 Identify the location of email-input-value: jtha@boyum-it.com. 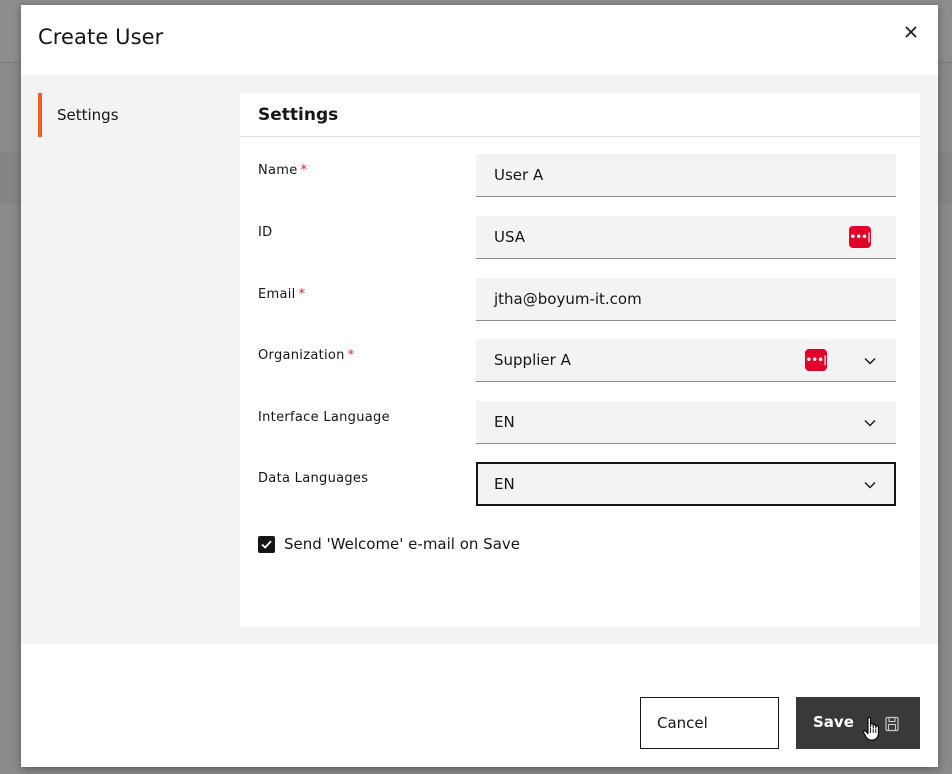
(568, 299).